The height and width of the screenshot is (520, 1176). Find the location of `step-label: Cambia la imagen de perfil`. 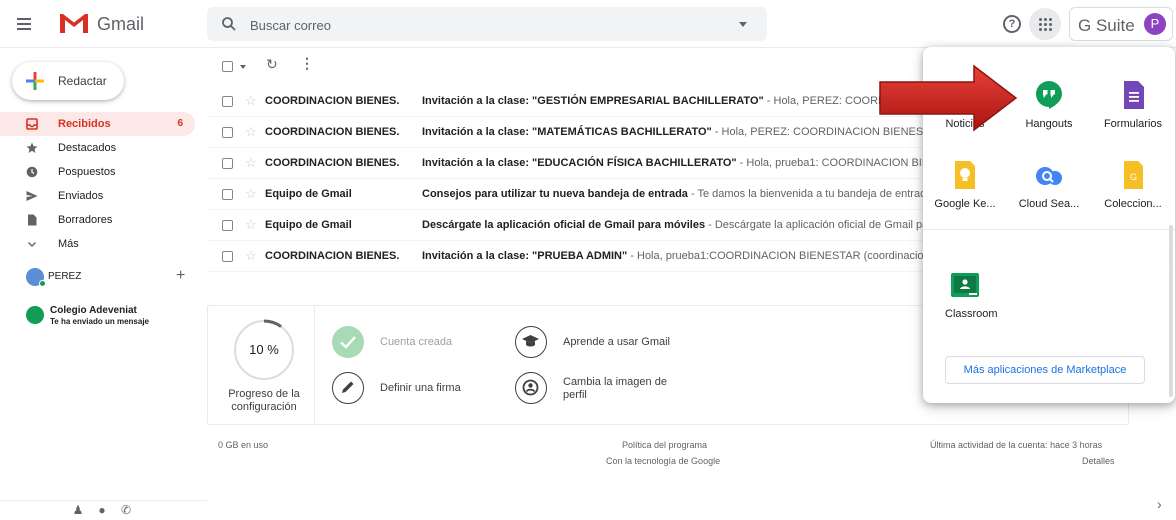

step-label: Cambia la imagen de perfil is located at coordinates (615, 388).